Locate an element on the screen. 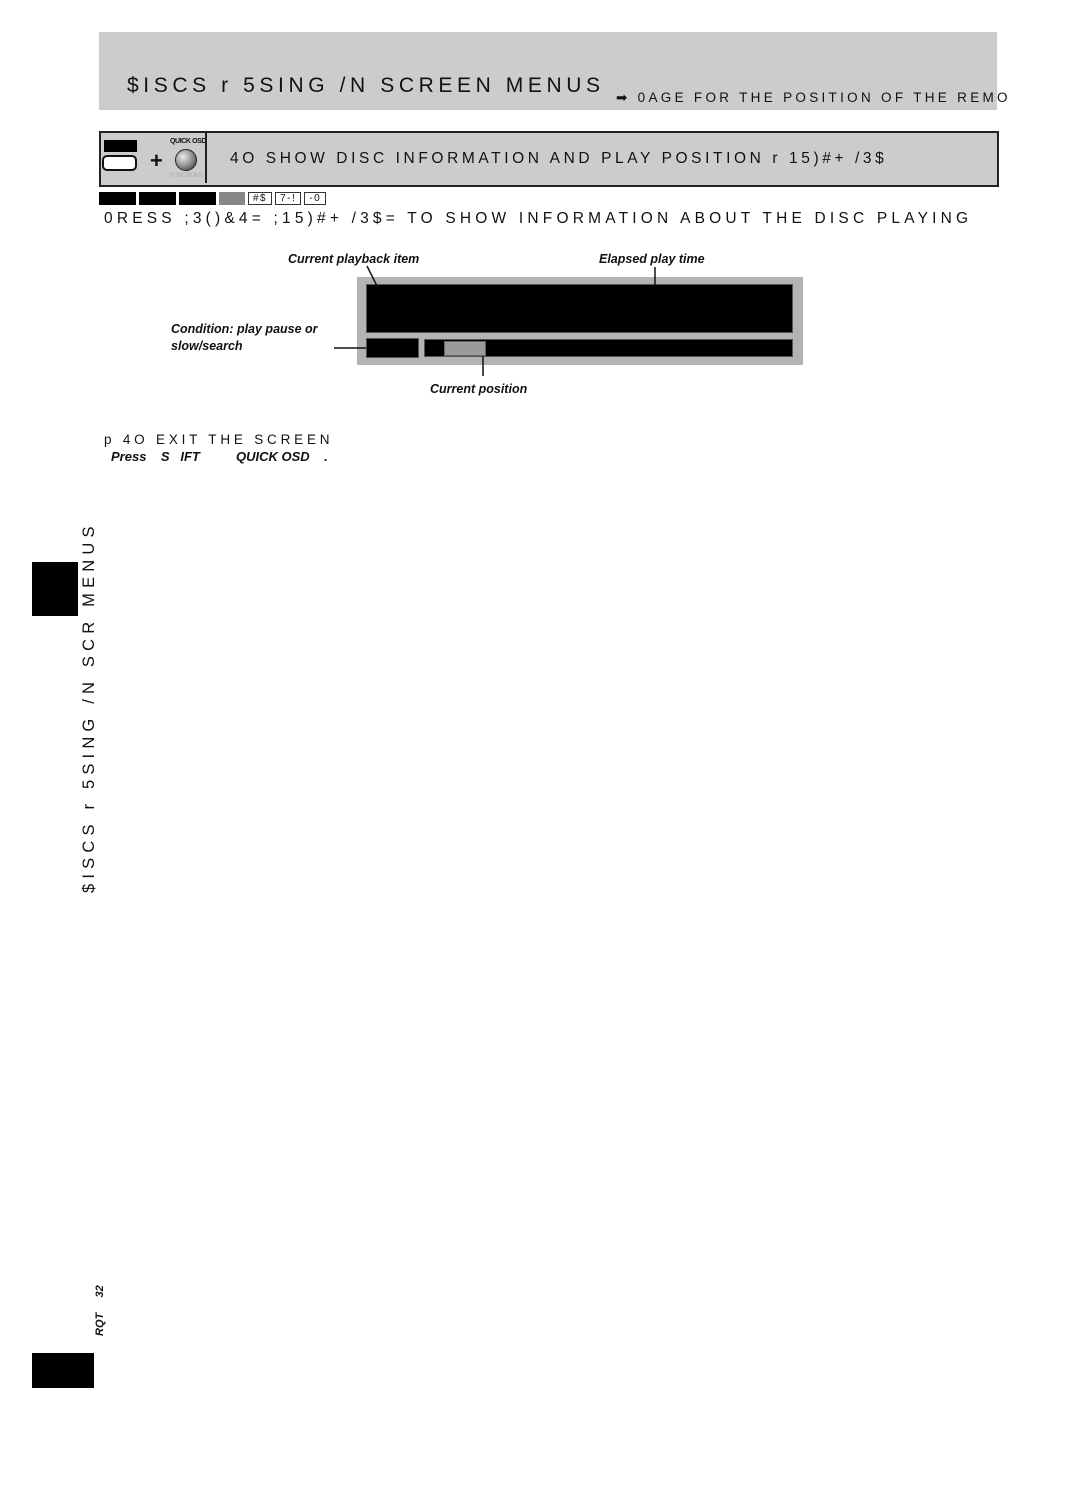  exit-instruction: Press S IFT QUICK OSD . is located at coordinates (219, 456).